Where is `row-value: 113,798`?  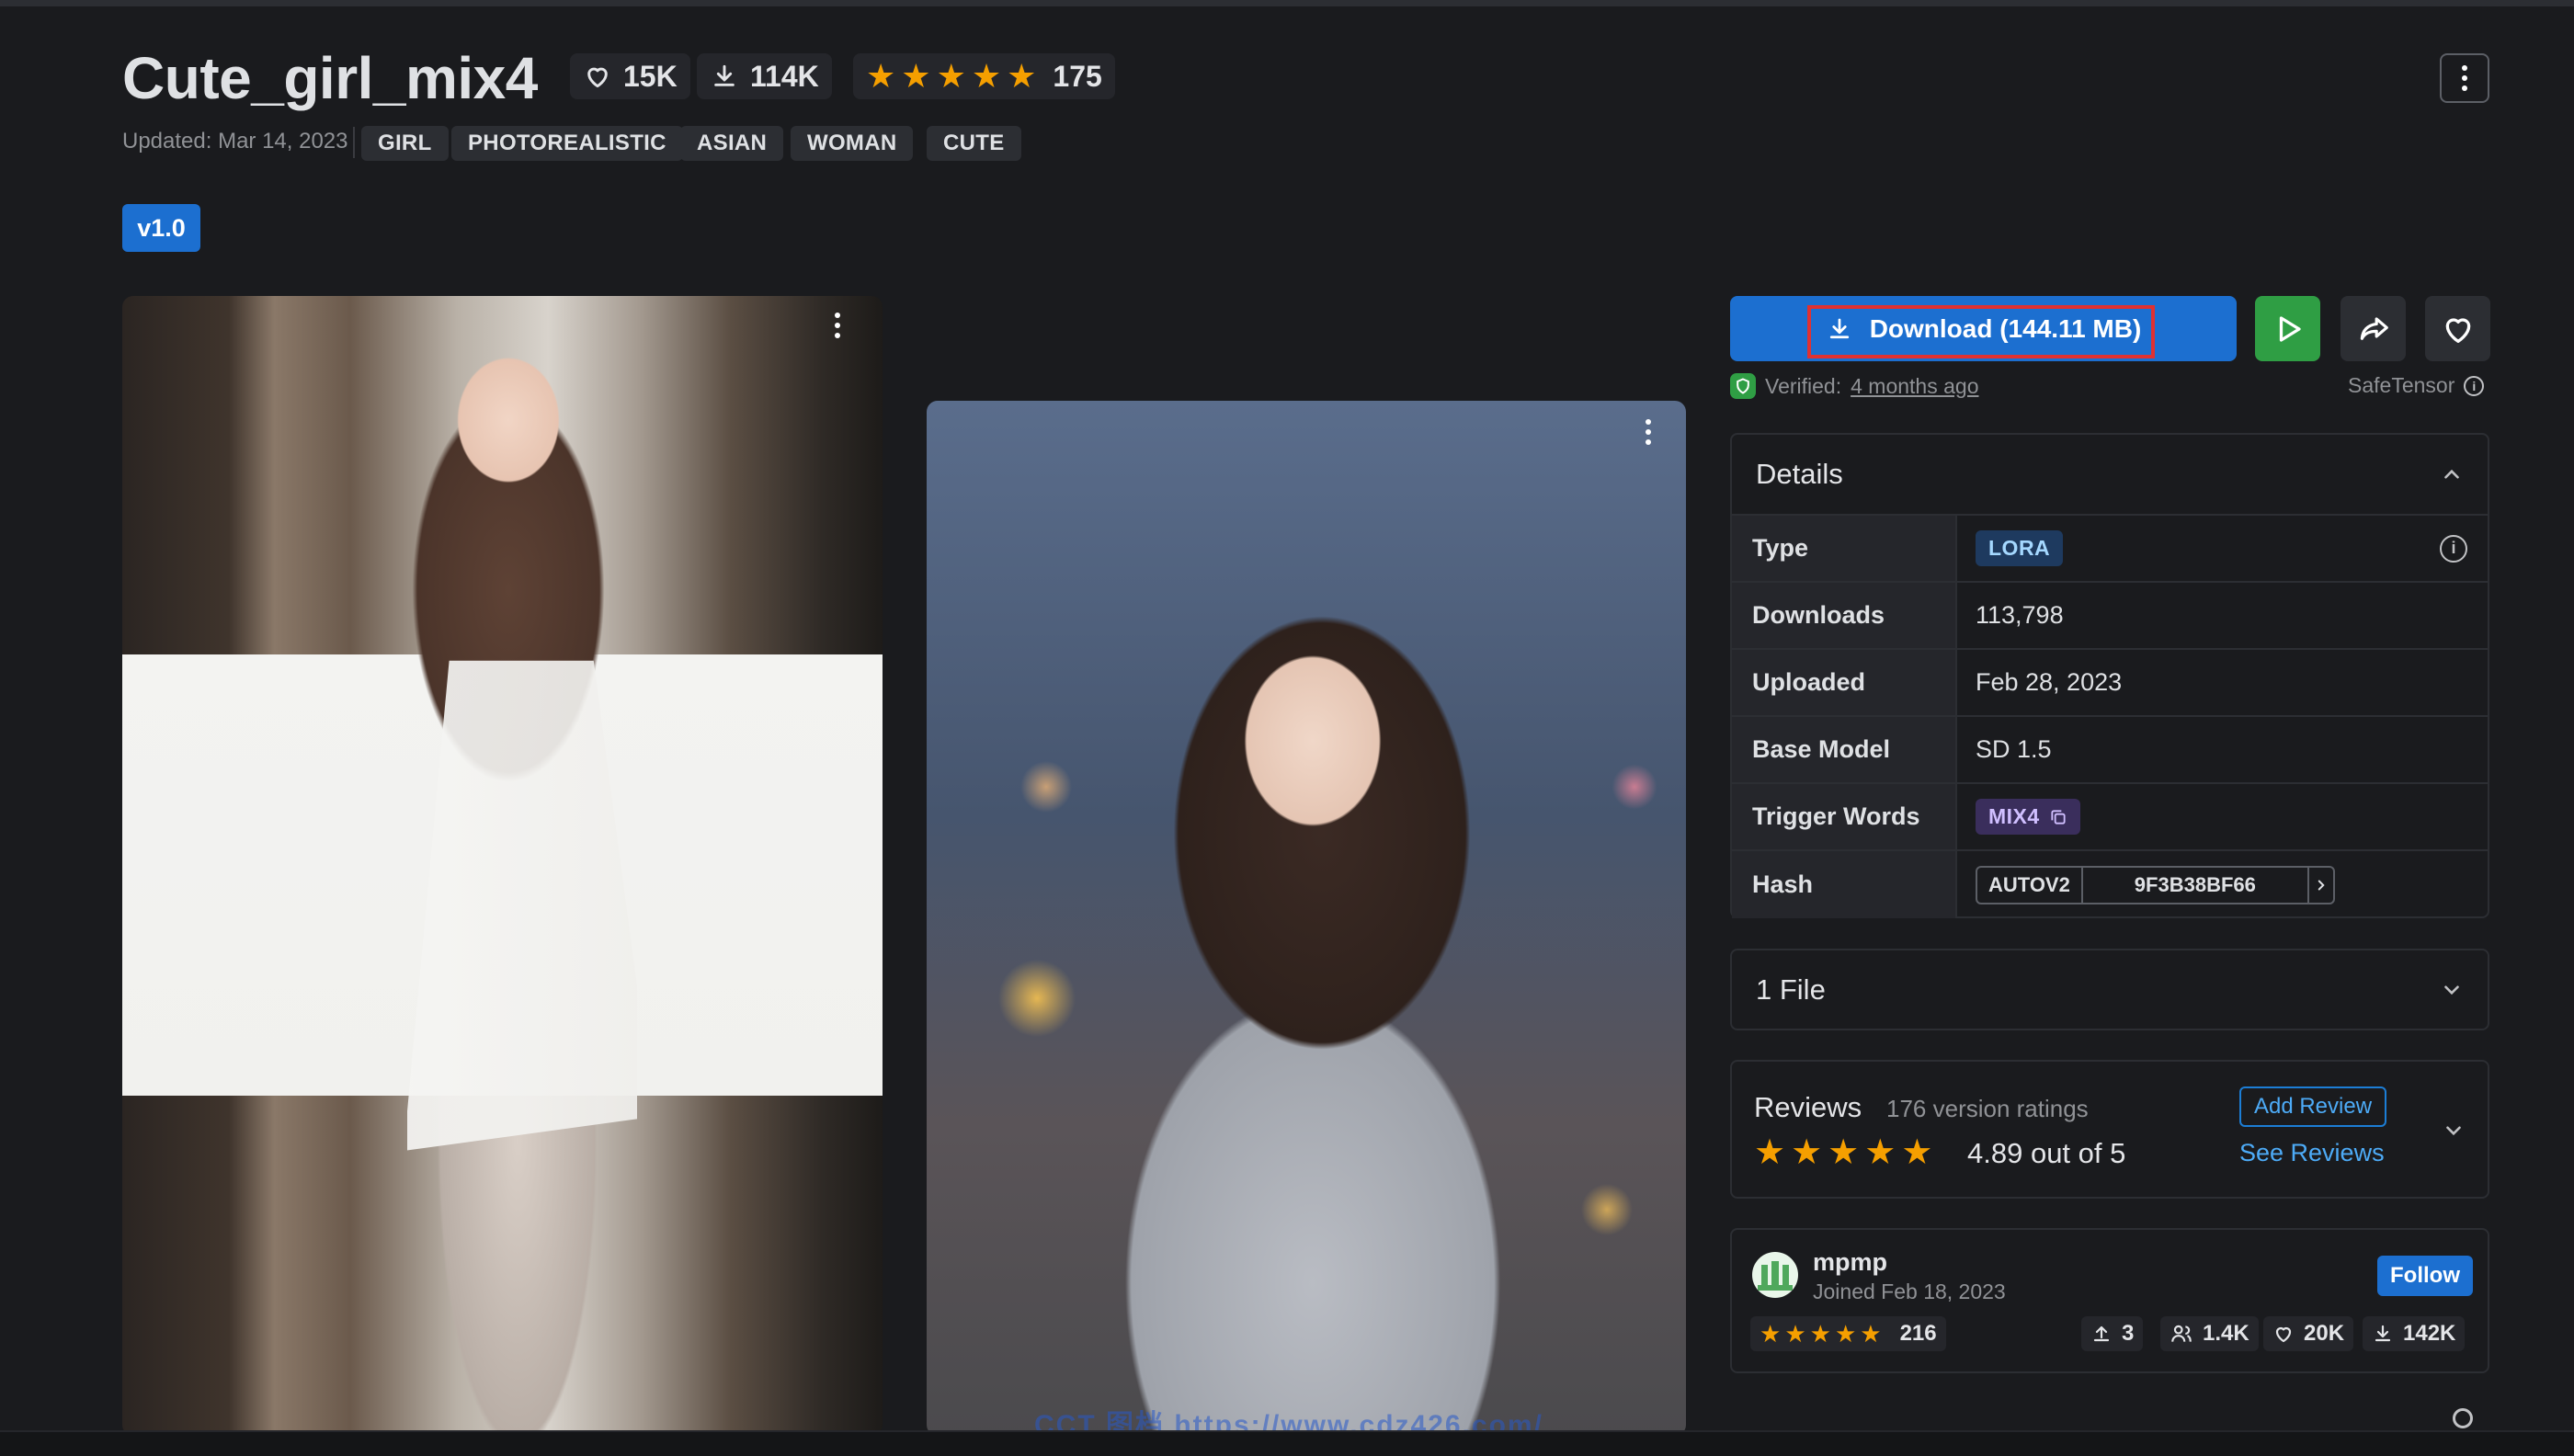 row-value: 113,798 is located at coordinates (2020, 615).